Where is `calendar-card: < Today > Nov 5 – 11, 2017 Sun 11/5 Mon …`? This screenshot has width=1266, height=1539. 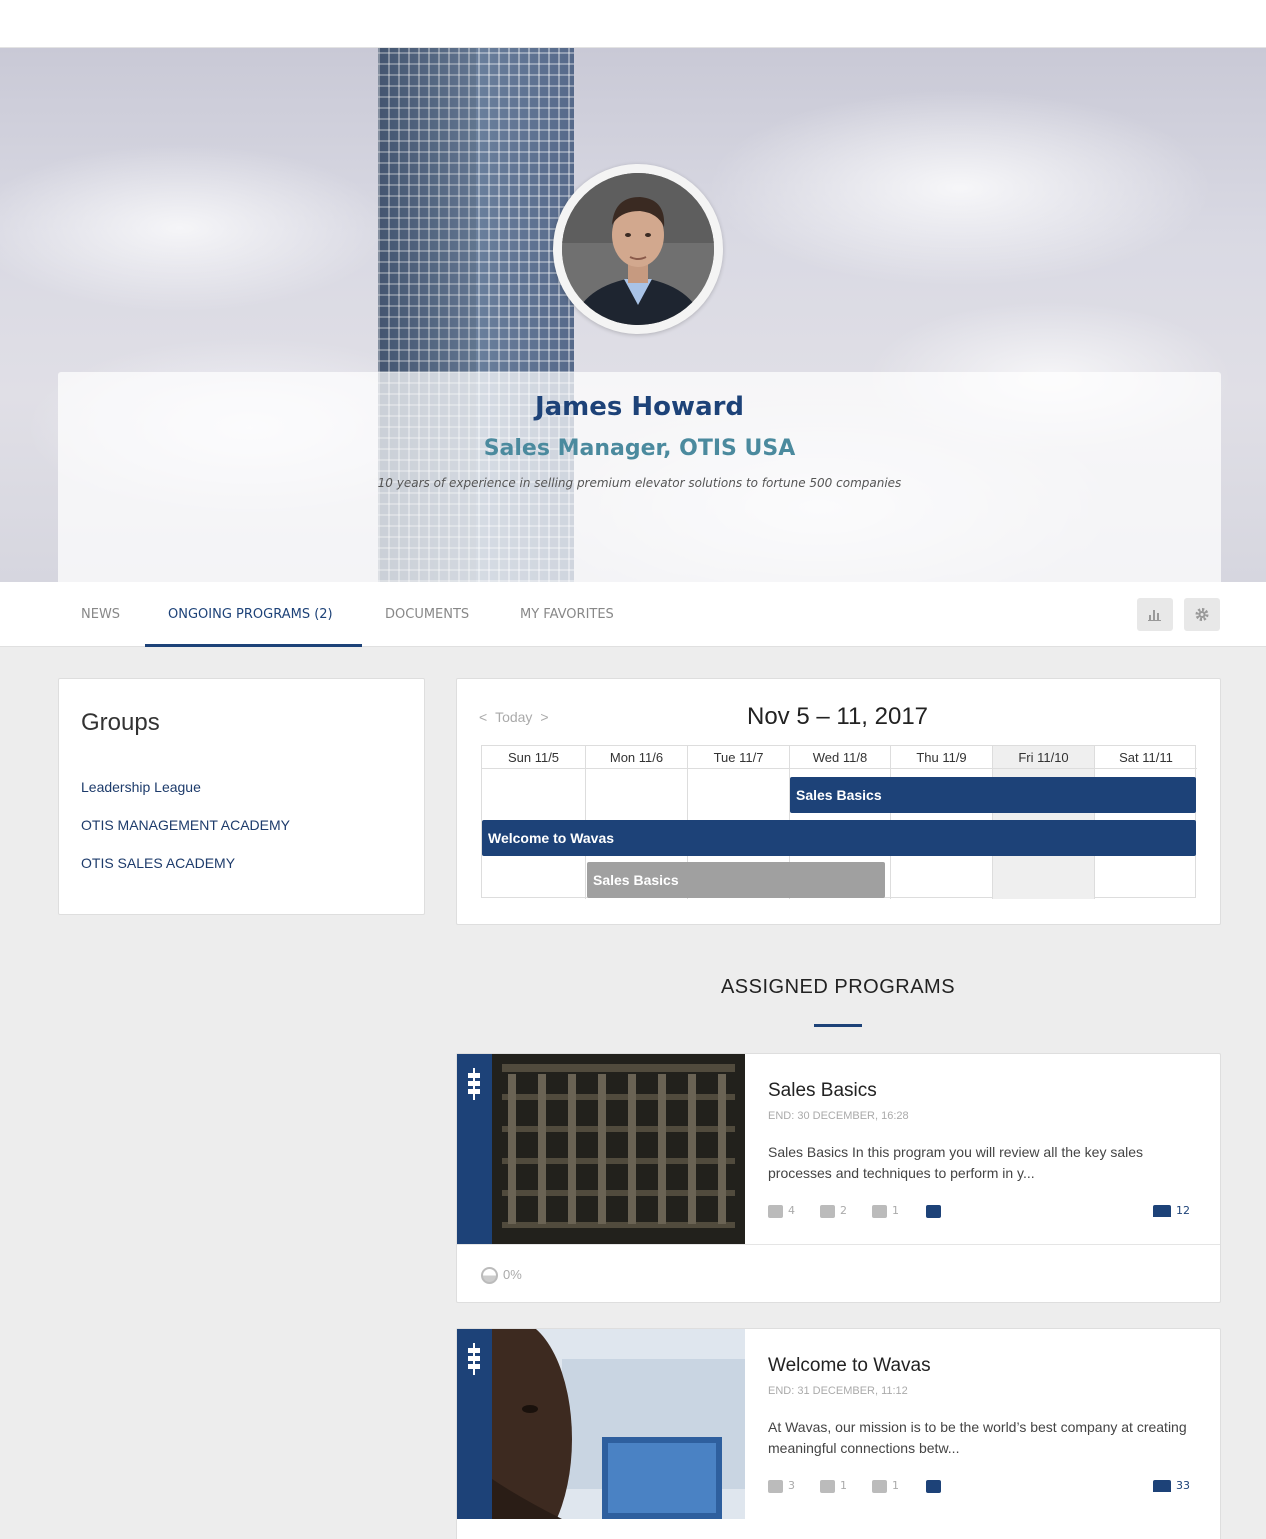
calendar-card: < Today > Nov 5 – 11, 2017 Sun 11/5 Mon … is located at coordinates (838, 801).